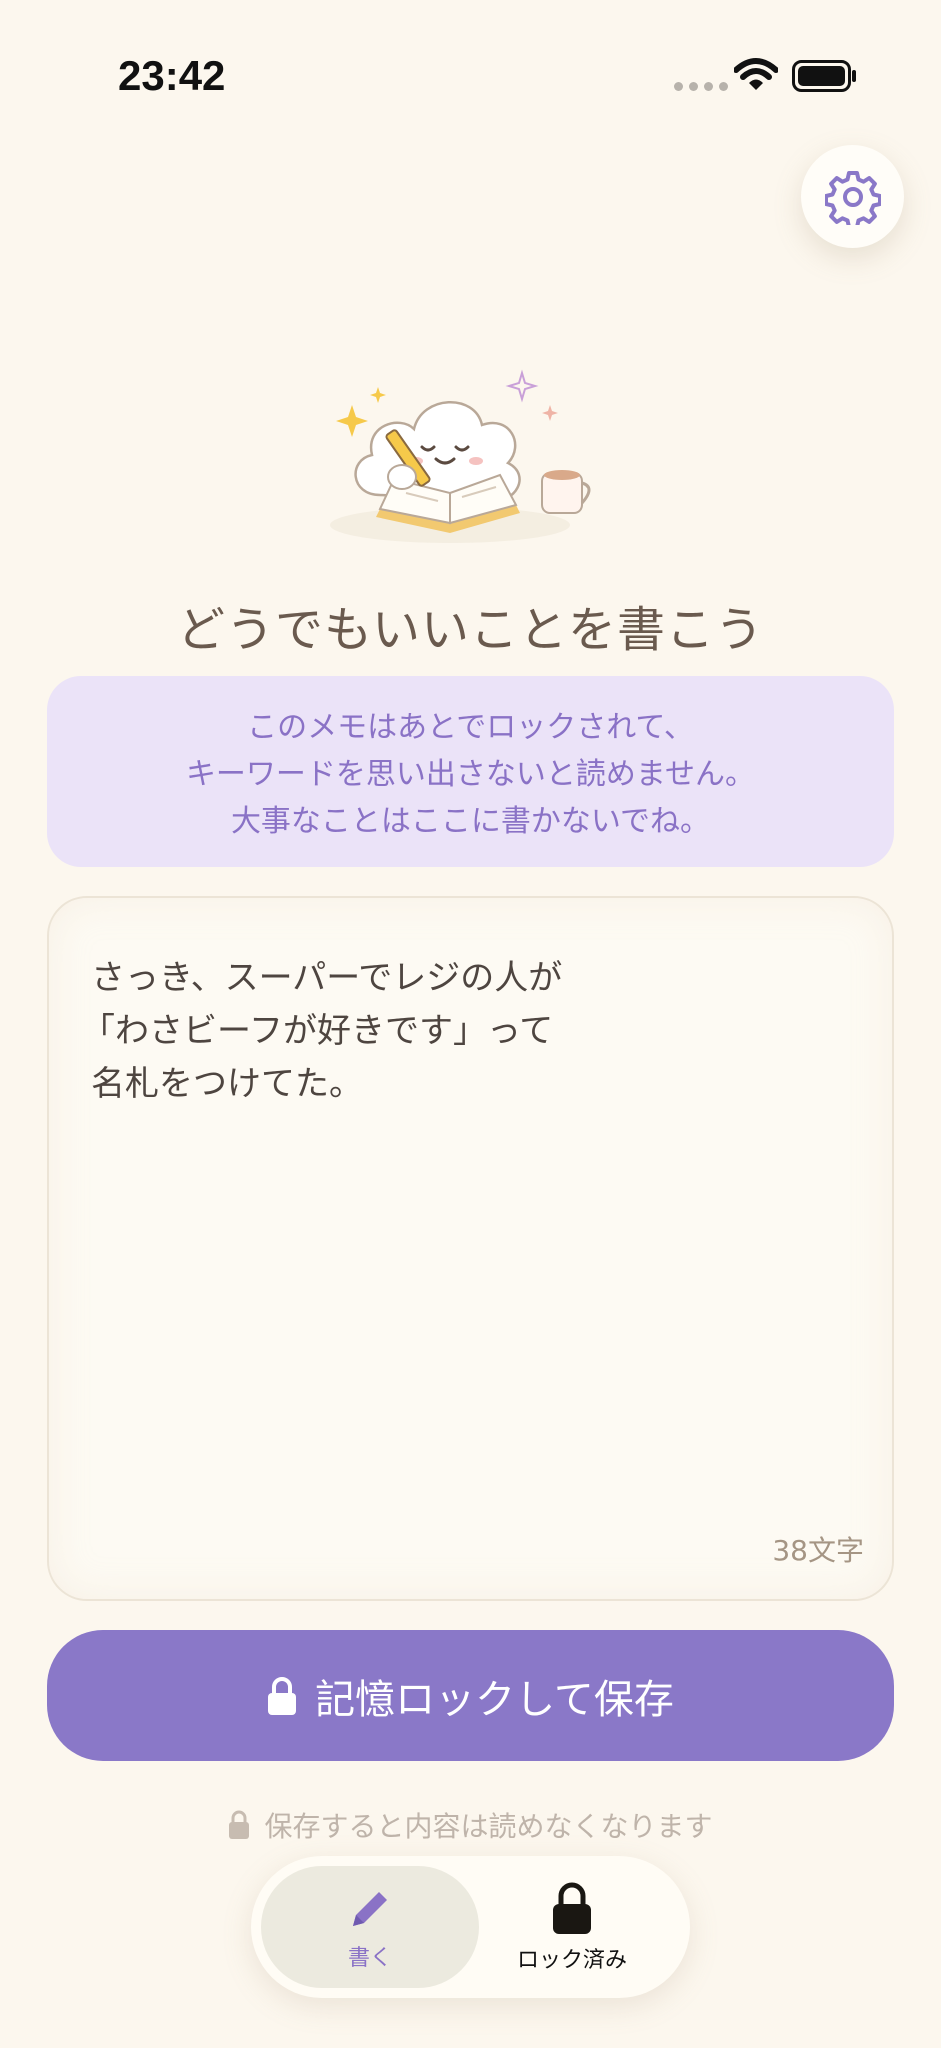 The height and width of the screenshot is (2048, 941). I want to click on notice-line: このメモはあとでロックされて、, so click(470, 727).